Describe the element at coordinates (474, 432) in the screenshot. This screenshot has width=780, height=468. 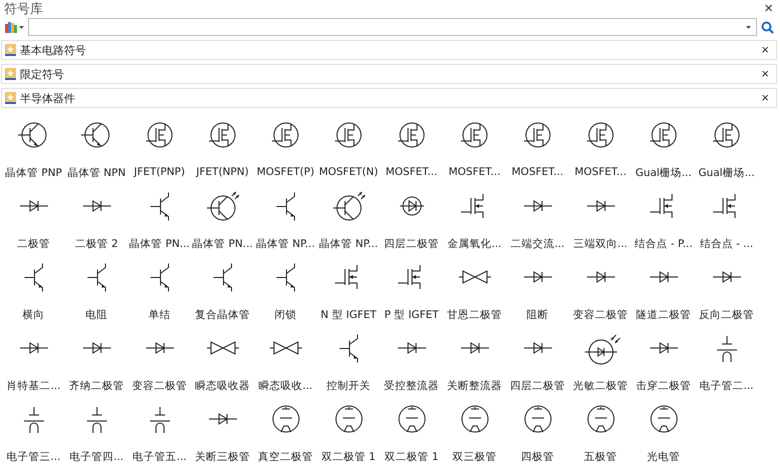
I see `symbol-tile: 双三极管` at that location.